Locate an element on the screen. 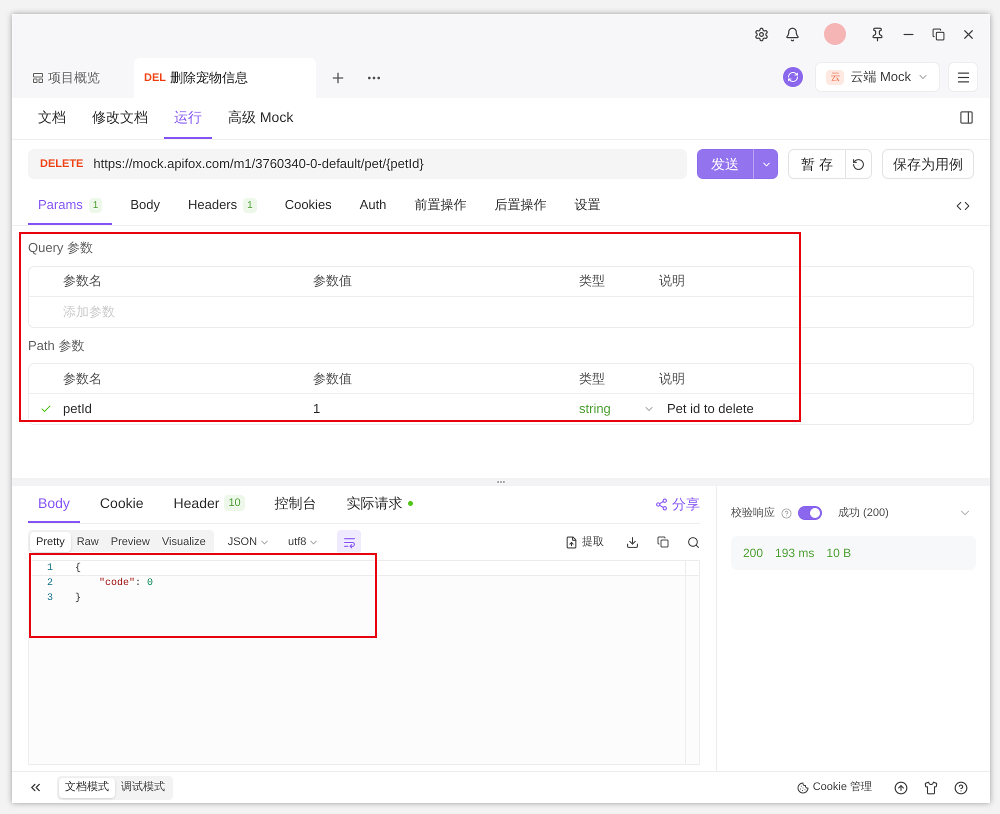  reset-button is located at coordinates (859, 164).